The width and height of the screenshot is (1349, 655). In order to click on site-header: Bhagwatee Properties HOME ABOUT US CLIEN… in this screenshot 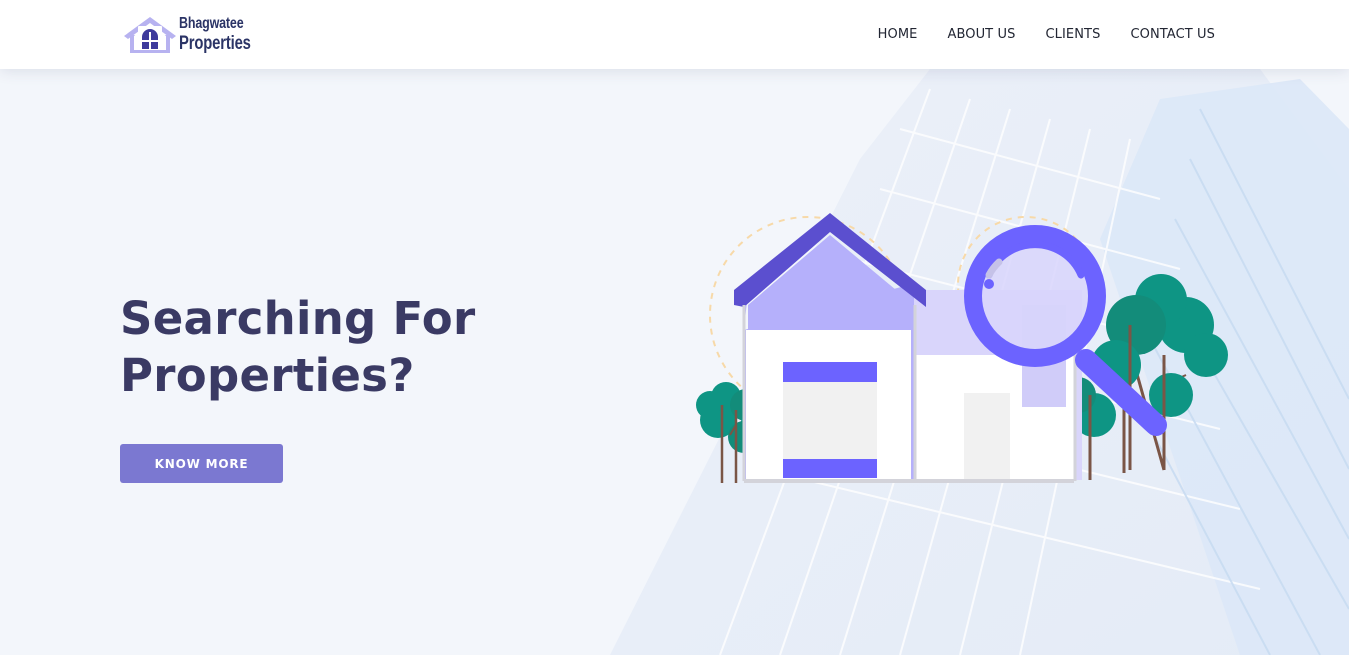, I will do `click(674, 34)`.